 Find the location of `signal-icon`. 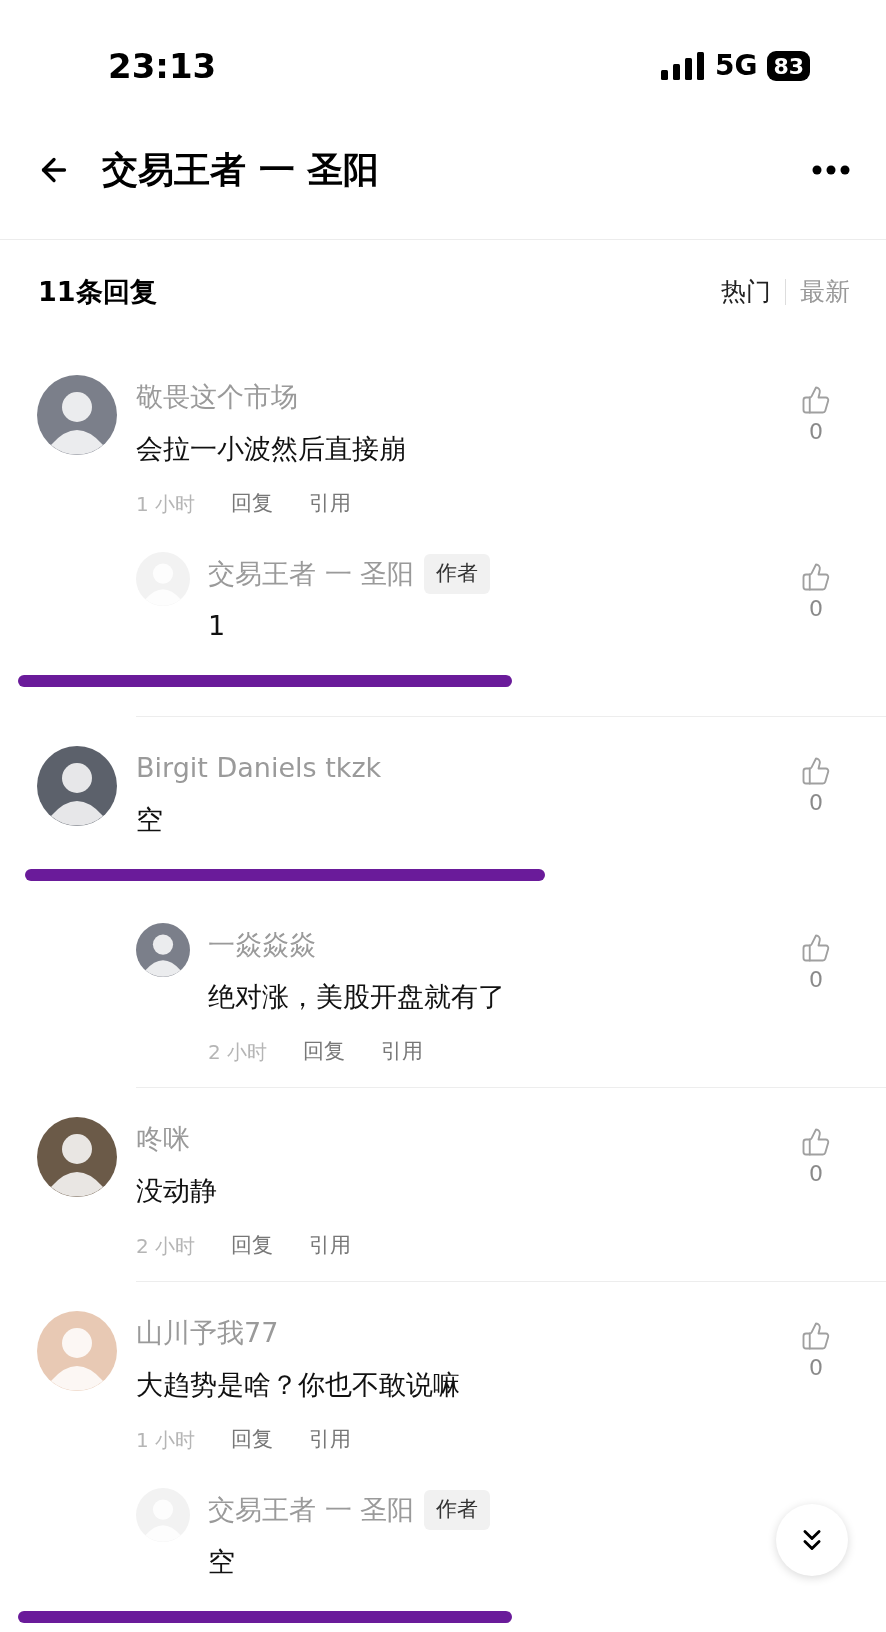

signal-icon is located at coordinates (682, 66).